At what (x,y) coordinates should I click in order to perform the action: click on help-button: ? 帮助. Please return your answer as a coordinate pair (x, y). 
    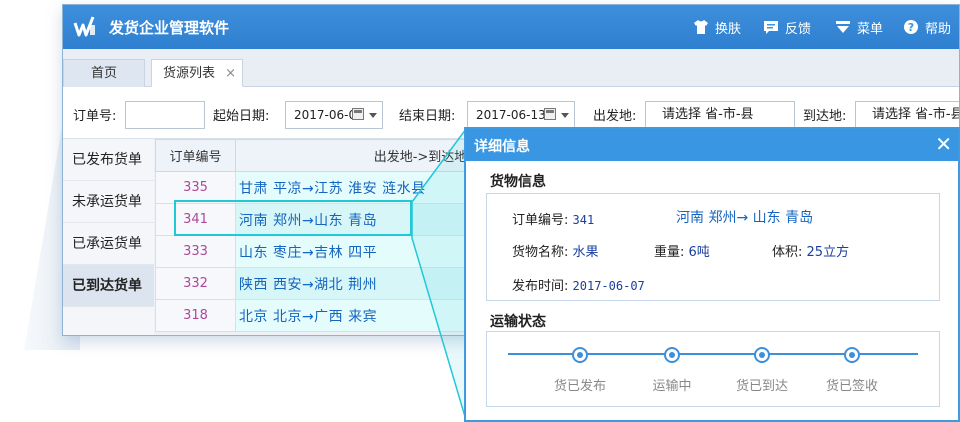
    Looking at the image, I should click on (927, 27).